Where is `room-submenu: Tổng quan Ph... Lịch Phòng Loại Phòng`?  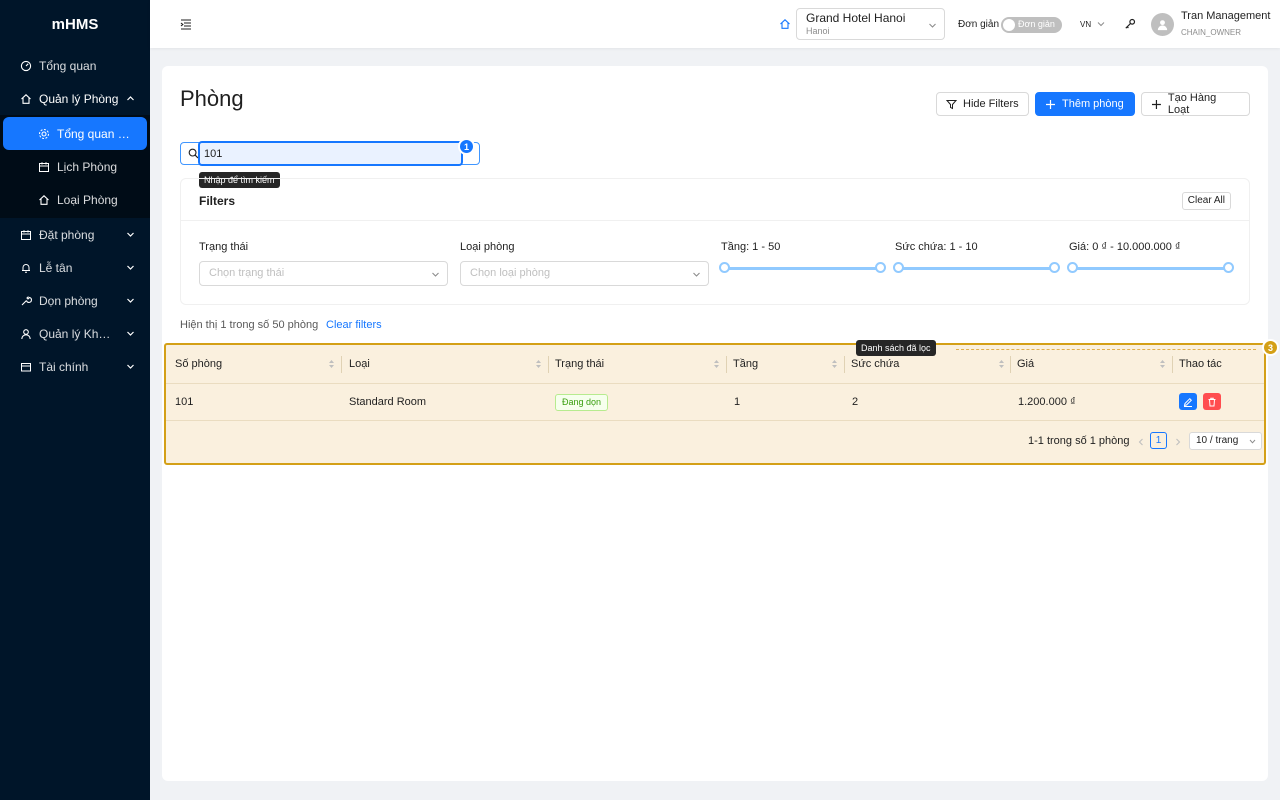 room-submenu: Tổng quan Ph... Lịch Phòng Loại Phòng is located at coordinates (75, 166).